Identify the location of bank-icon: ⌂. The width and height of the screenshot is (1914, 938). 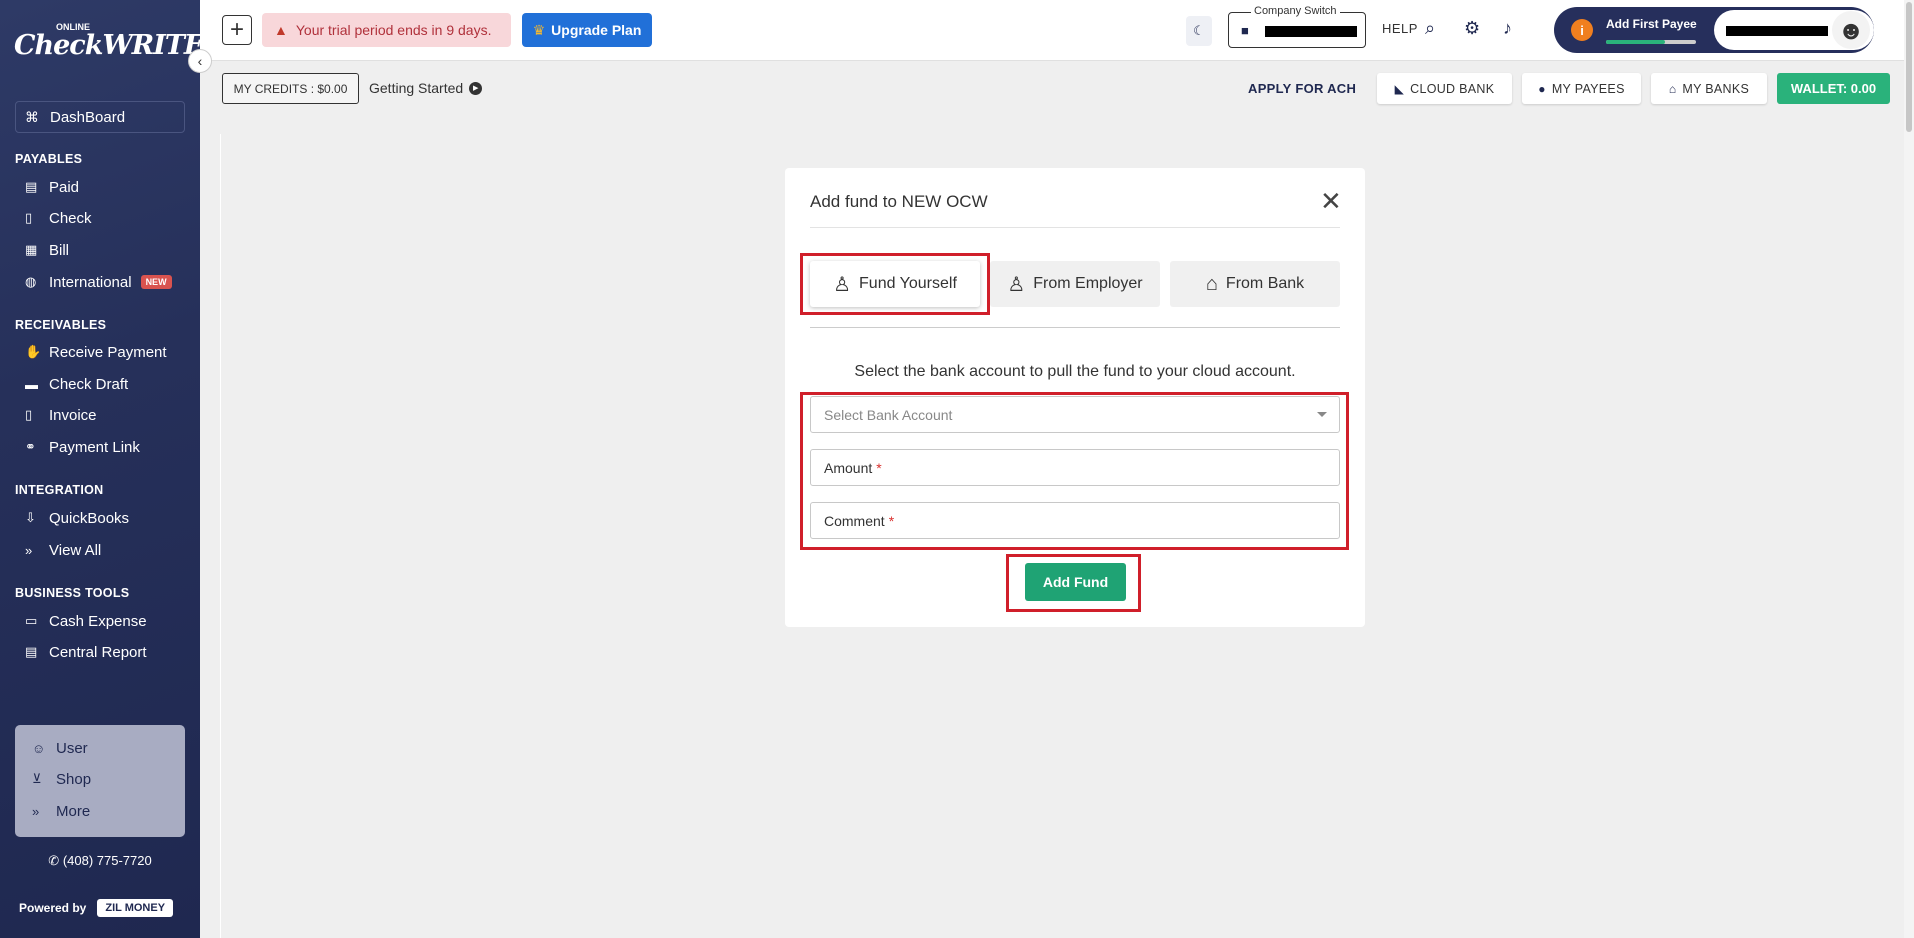
(1672, 88).